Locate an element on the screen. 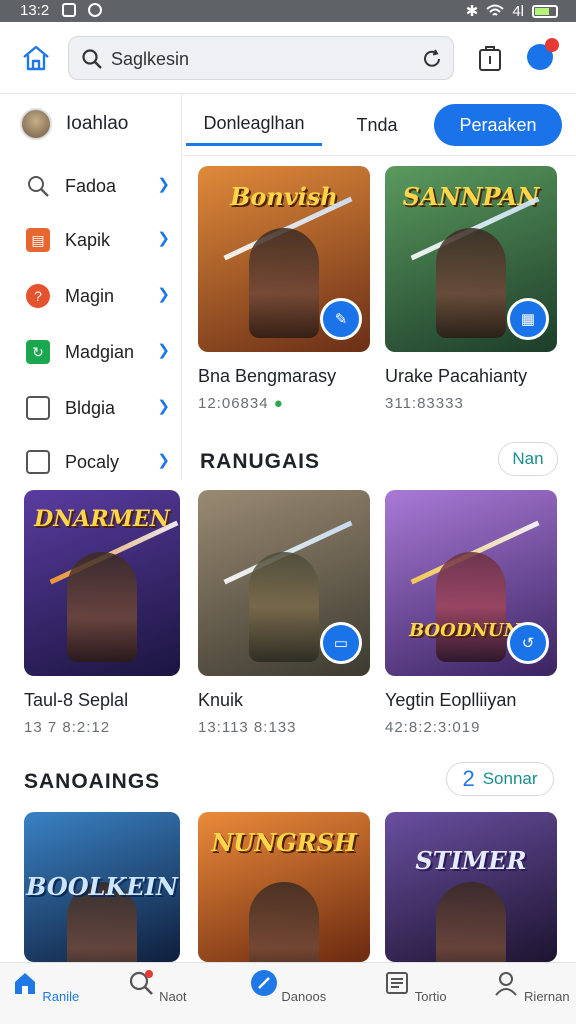  rankings-more-button: Nan is located at coordinates (528, 459).